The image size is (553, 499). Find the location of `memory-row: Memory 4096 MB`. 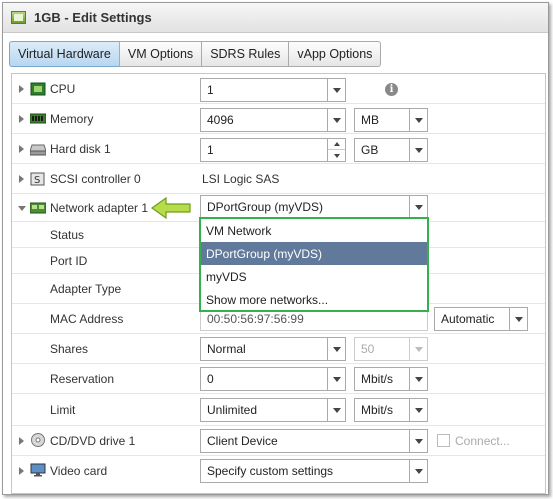

memory-row: Memory 4096 MB is located at coordinates (278, 119).